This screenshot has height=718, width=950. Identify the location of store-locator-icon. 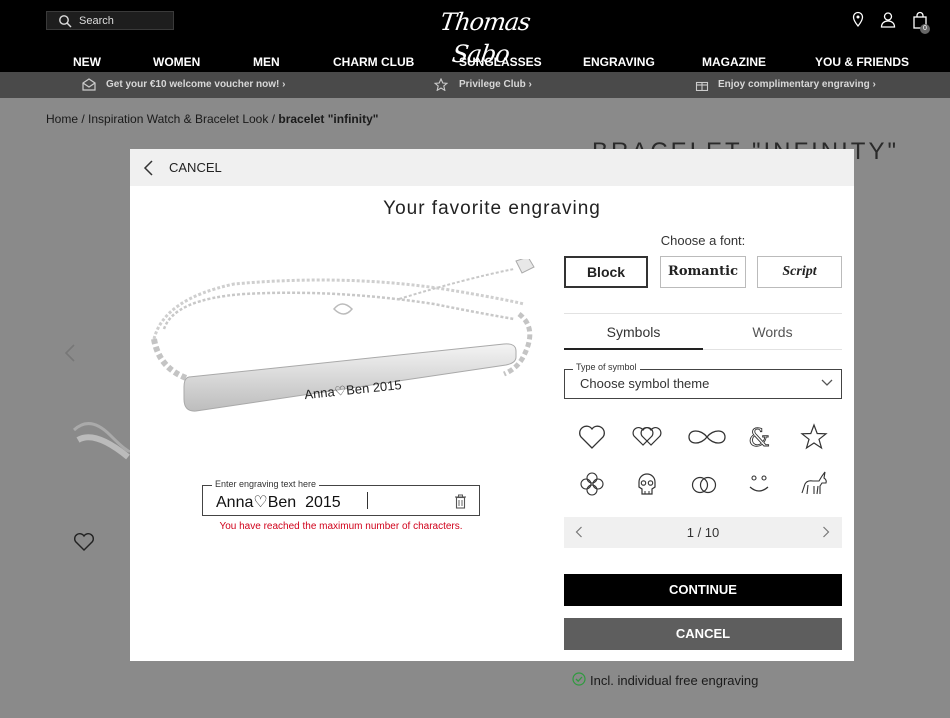
(858, 20).